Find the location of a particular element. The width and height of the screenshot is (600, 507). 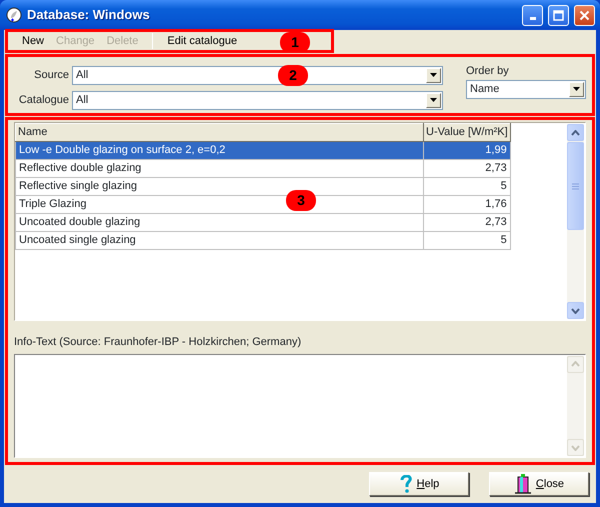

maximize-icon is located at coordinates (558, 15).